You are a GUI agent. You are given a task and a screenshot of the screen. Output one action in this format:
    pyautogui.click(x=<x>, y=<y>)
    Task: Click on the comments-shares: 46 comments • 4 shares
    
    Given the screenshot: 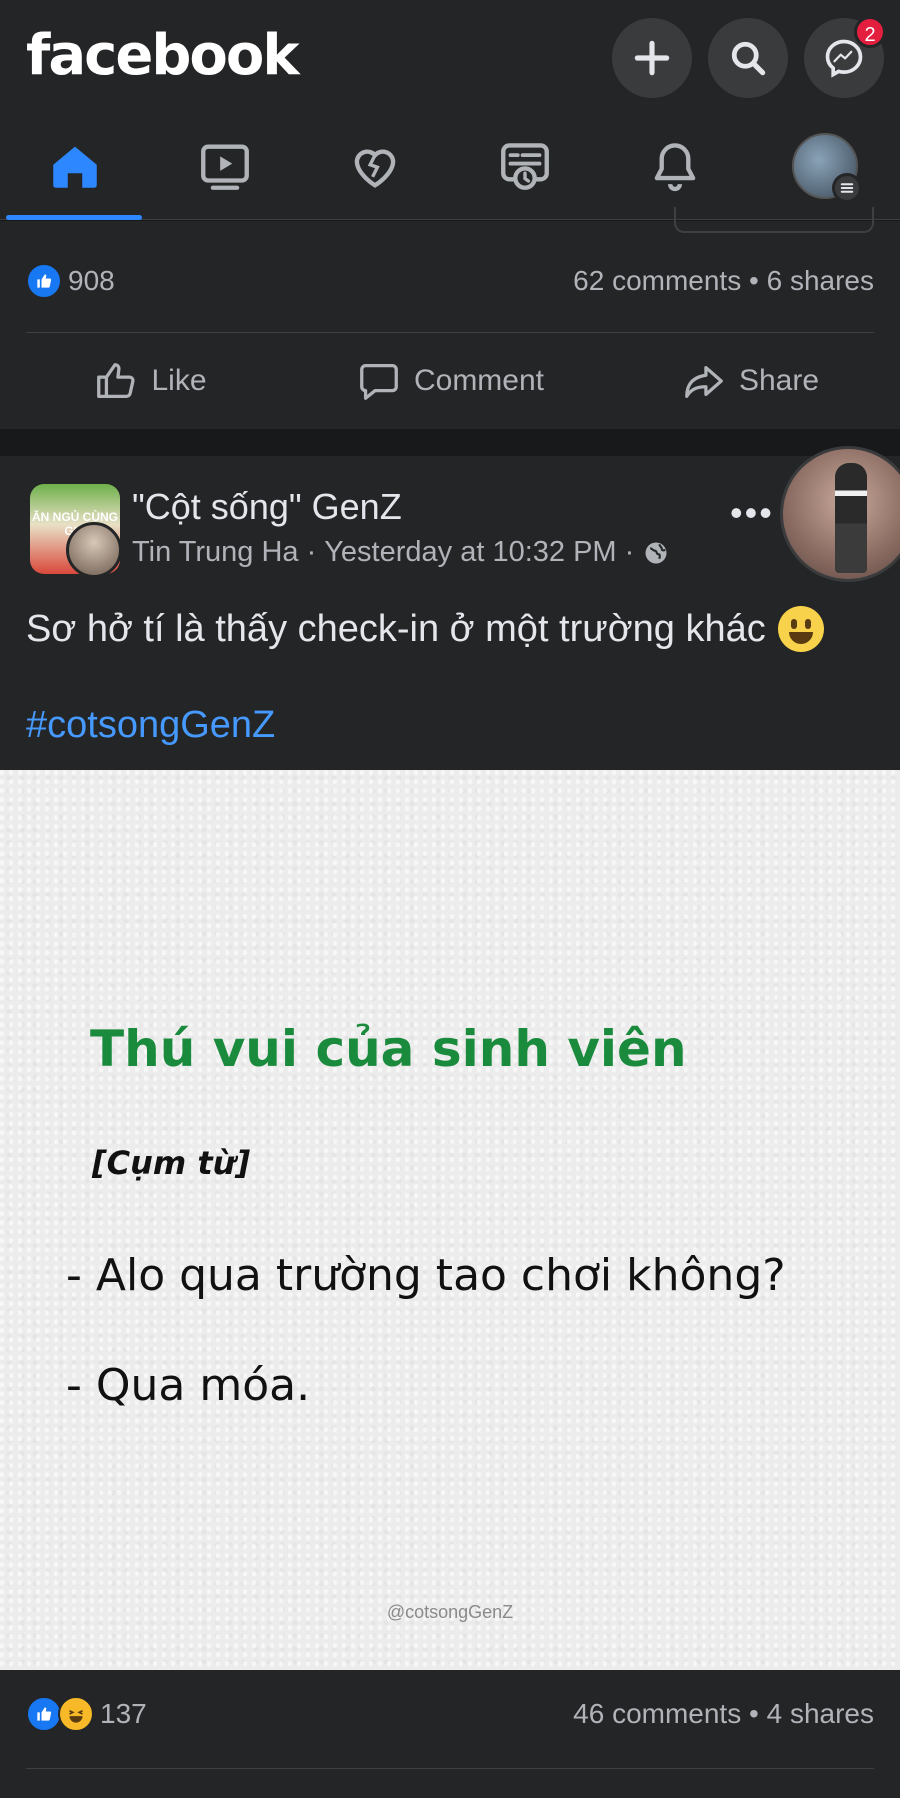 What is the action you would take?
    pyautogui.click(x=723, y=1714)
    